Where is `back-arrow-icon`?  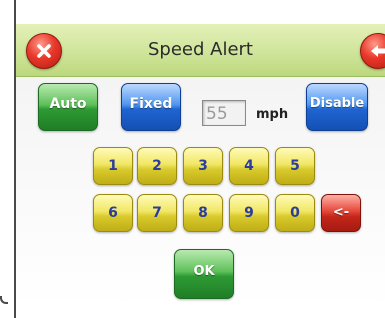
back-arrow-icon is located at coordinates (378, 51).